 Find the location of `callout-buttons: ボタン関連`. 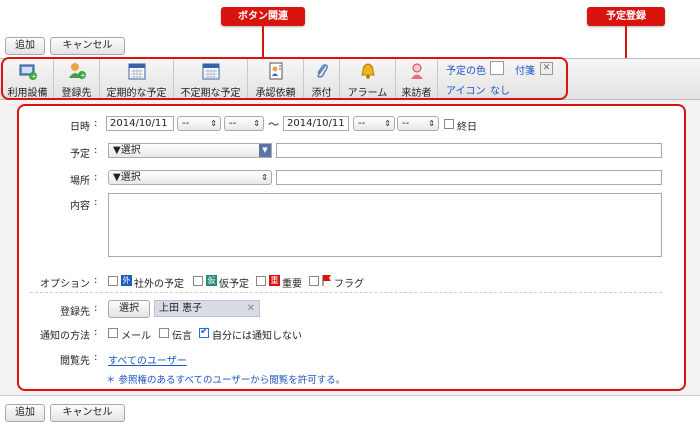

callout-buttons: ボタン関連 is located at coordinates (263, 16).